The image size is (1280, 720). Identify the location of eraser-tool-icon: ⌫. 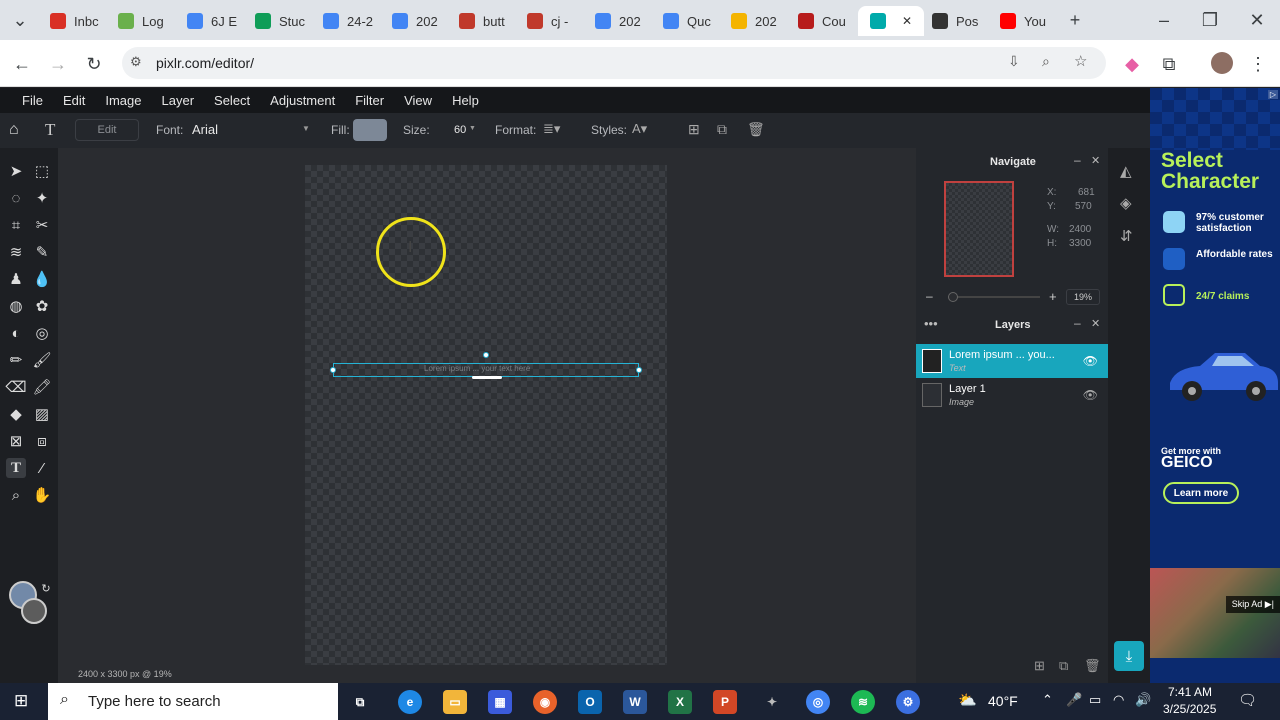
(15, 387).